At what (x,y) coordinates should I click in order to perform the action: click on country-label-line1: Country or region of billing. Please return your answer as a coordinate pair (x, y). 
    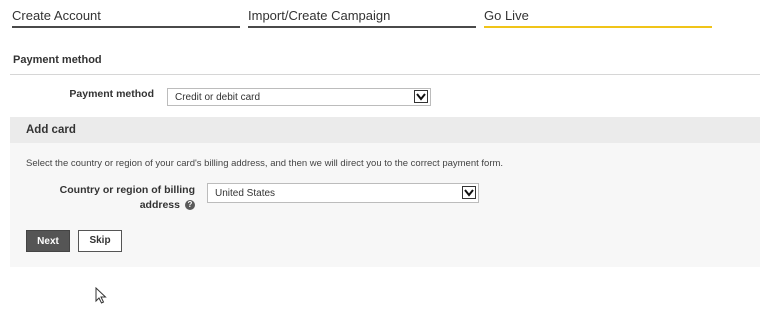
    Looking at the image, I should click on (127, 190).